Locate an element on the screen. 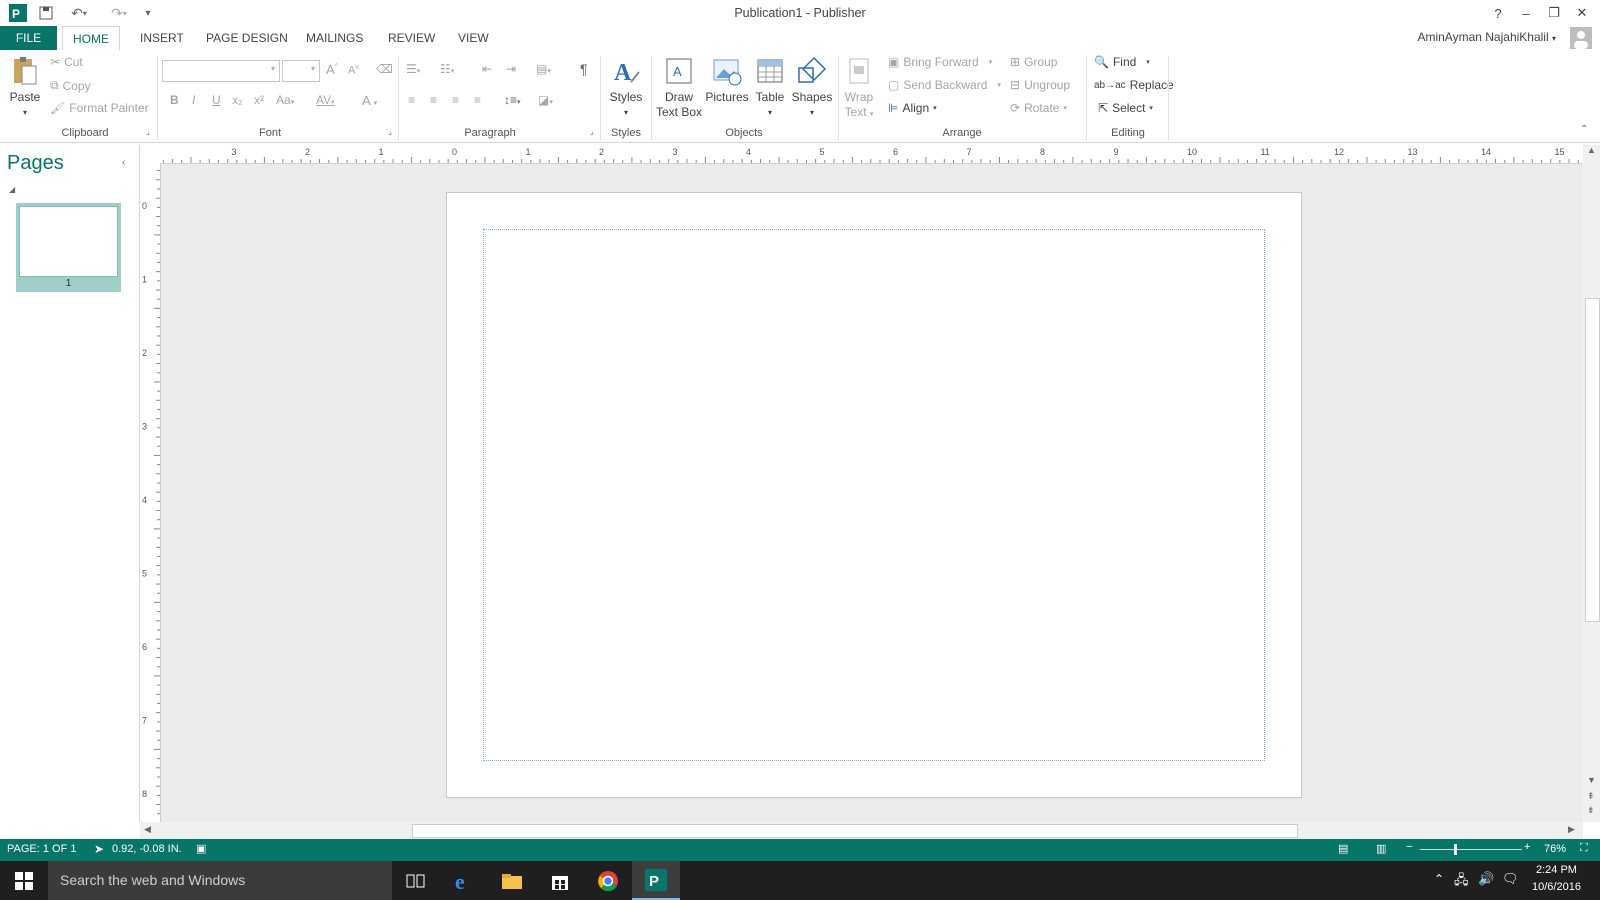 Image resolution: width=1600 pixels, height=900 pixels. replace-button: ab→ac Replace is located at coordinates (1134, 85).